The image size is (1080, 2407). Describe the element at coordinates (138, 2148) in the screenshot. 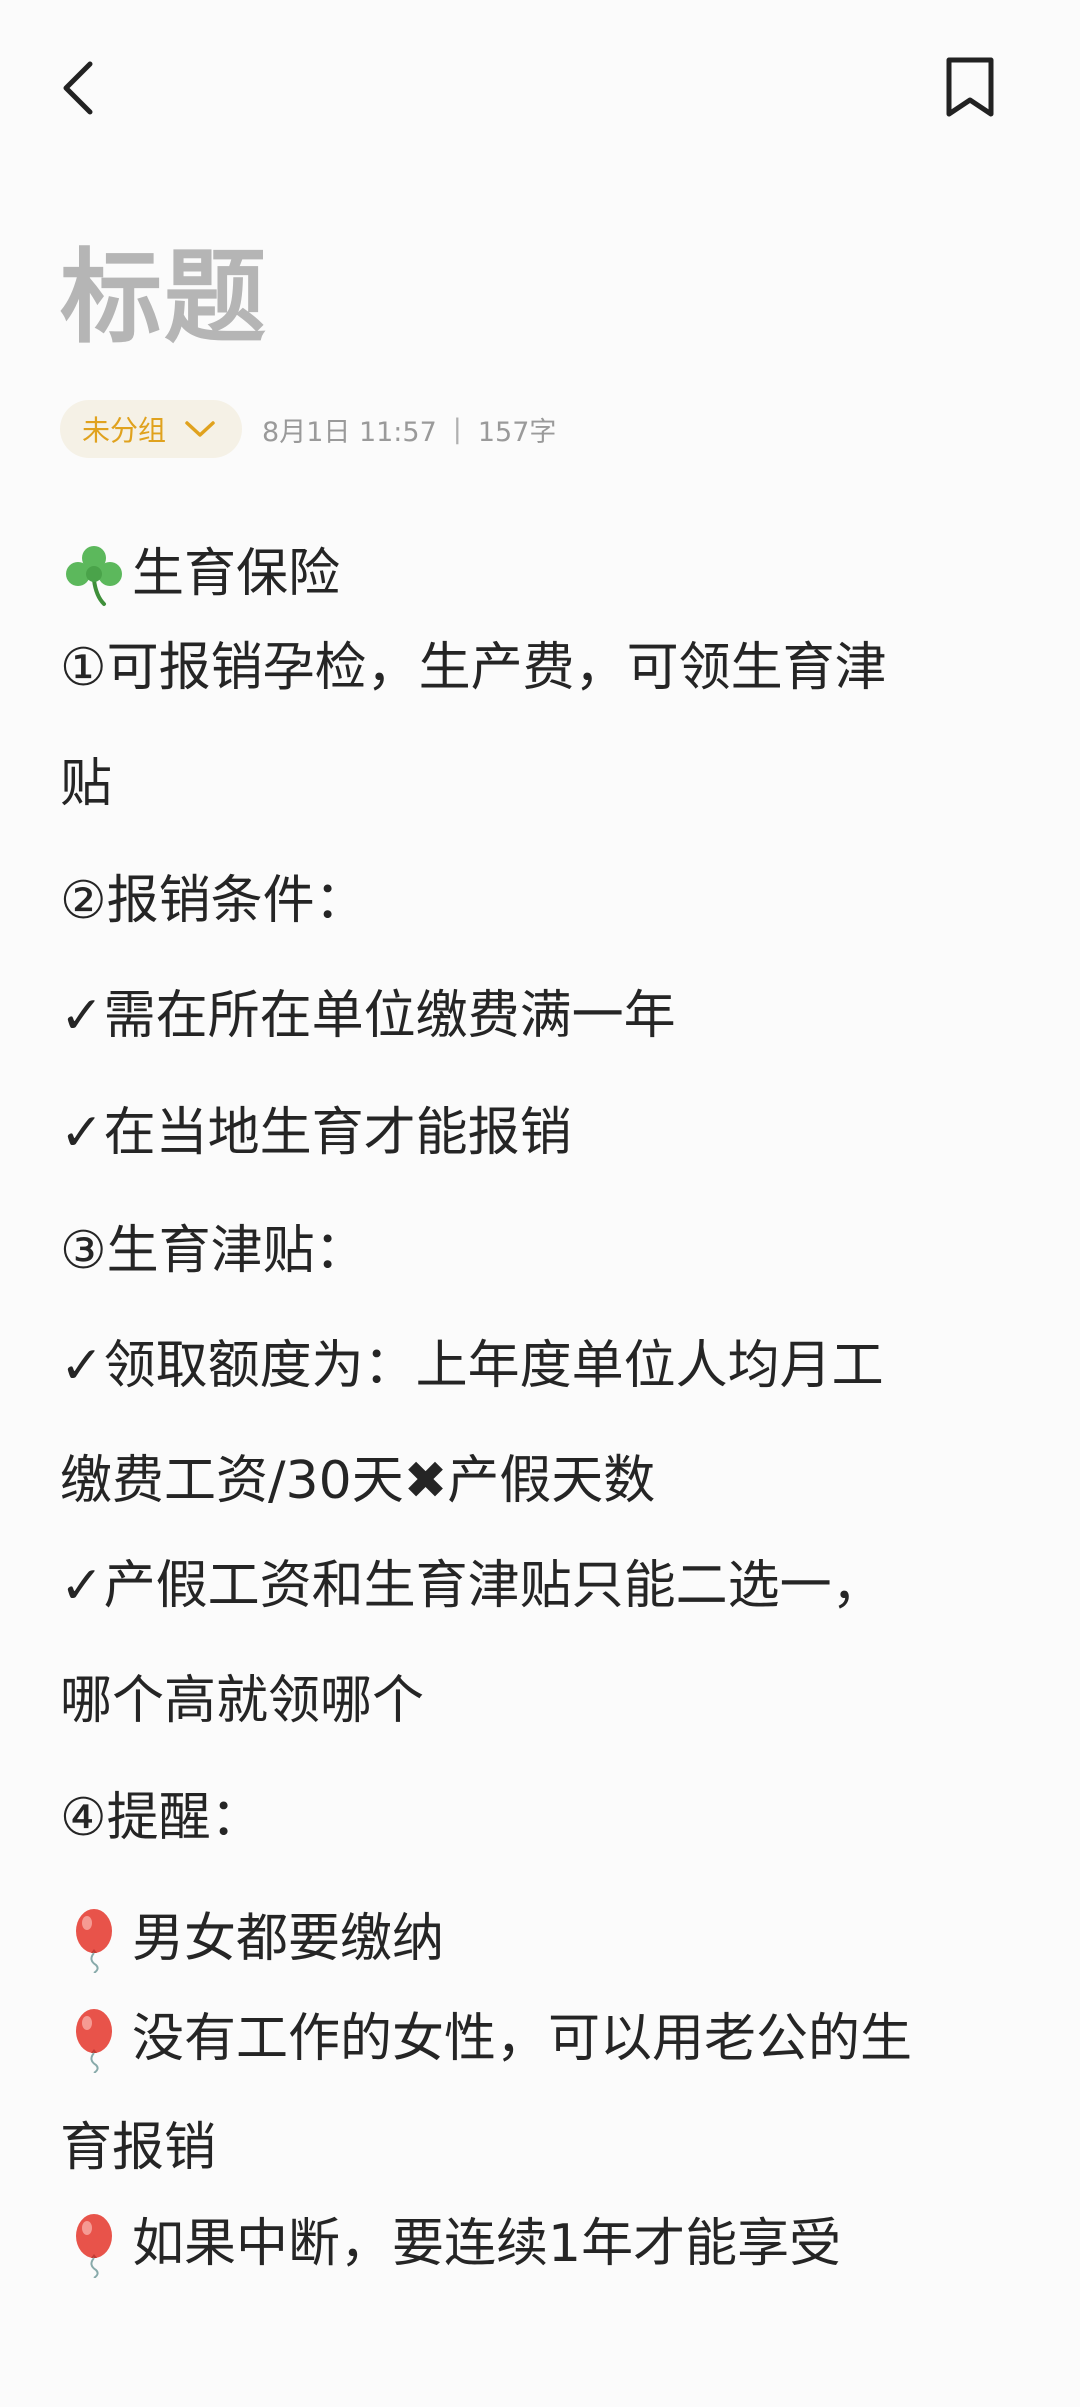

I see `text-line: 育报销` at that location.